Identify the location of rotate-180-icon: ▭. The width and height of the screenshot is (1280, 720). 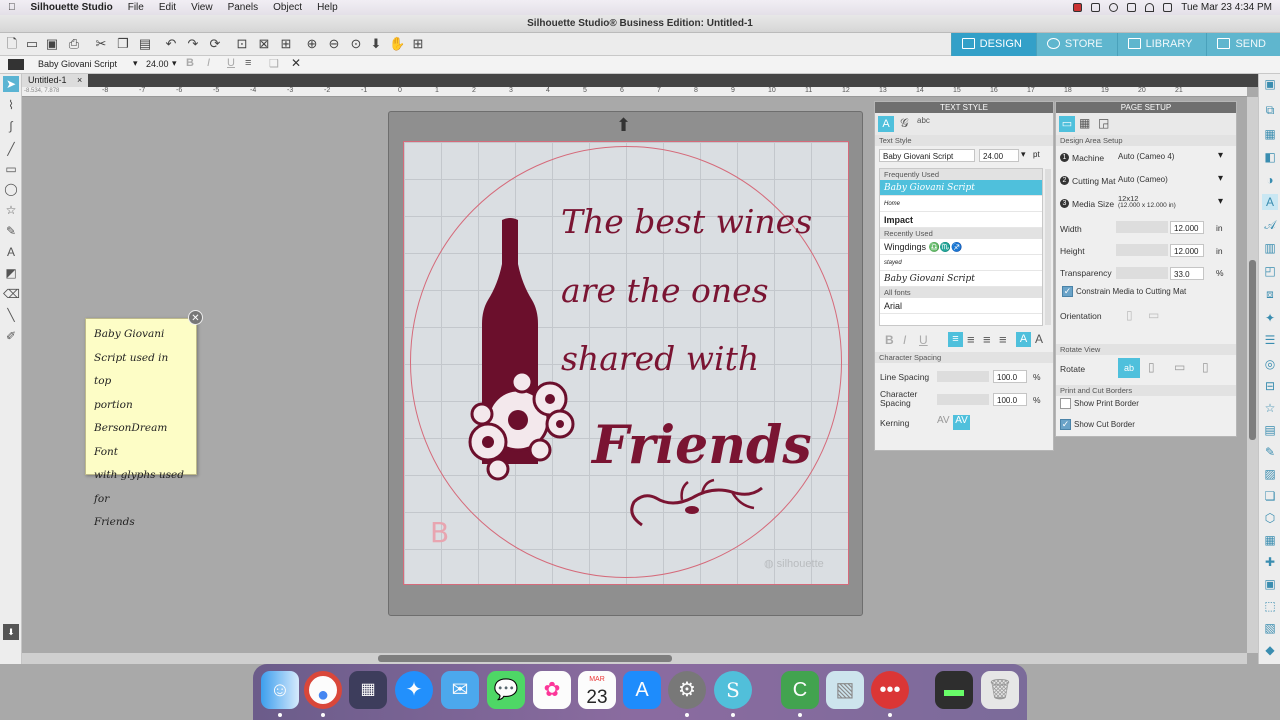
(1179, 367).